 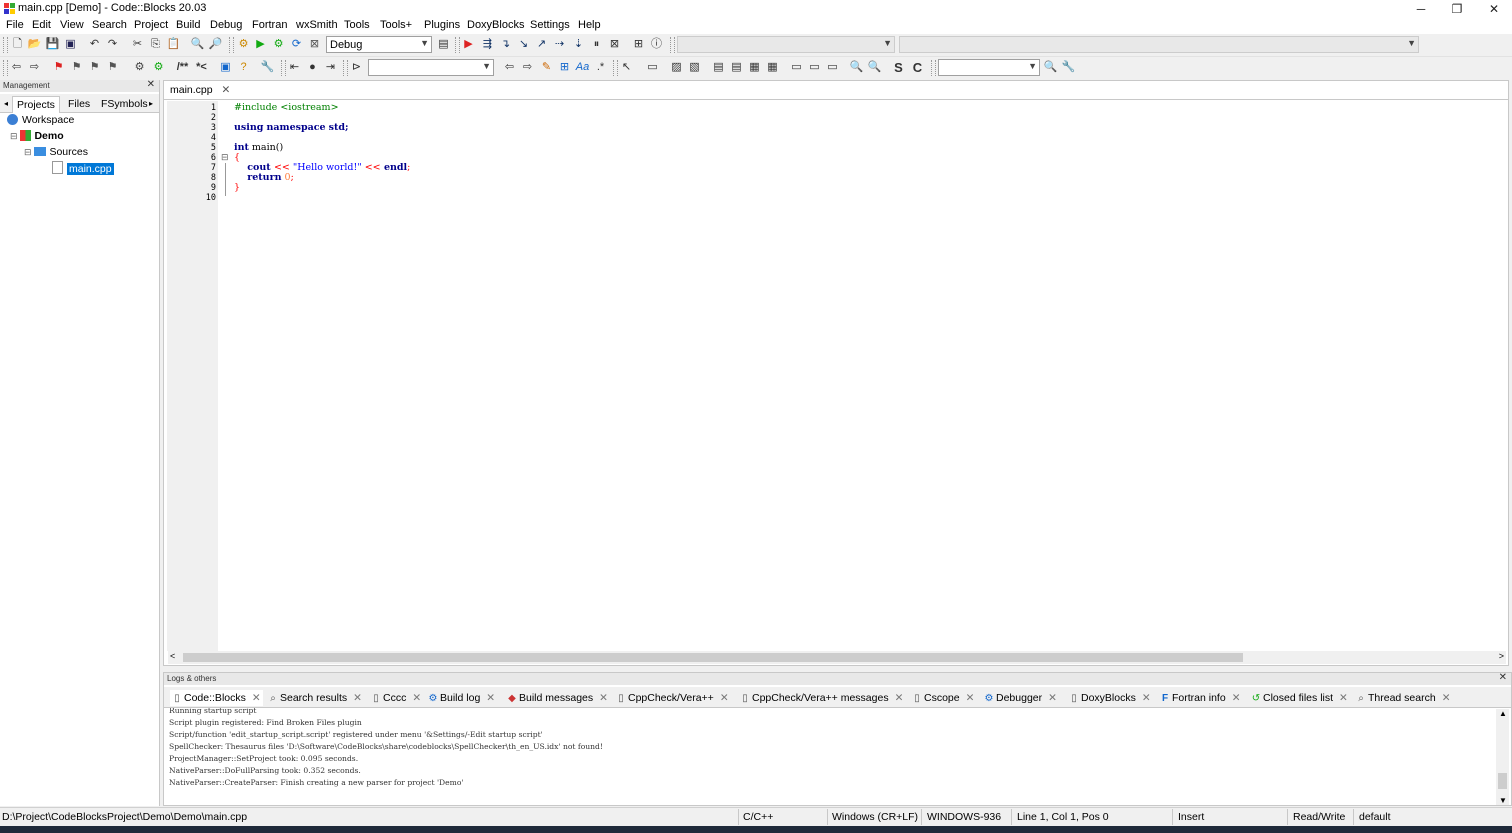 I want to click on next-instruction-icon: ⇢, so click(x=559, y=44).